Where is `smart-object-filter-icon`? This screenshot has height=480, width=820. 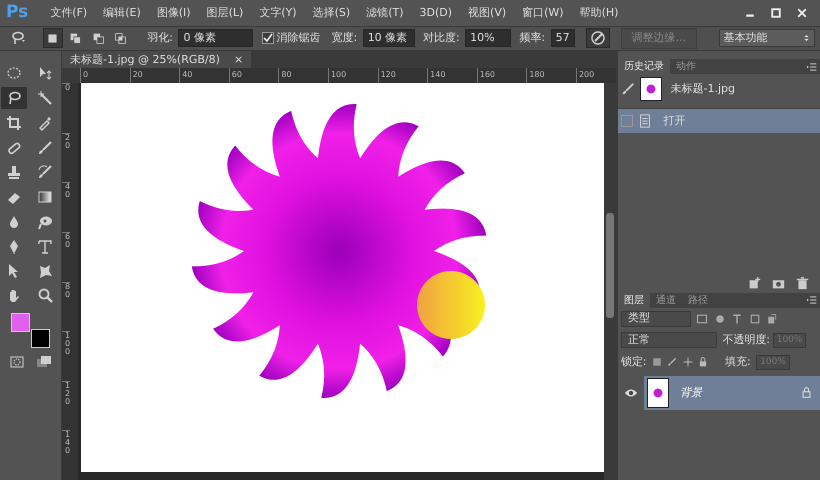 smart-object-filter-icon is located at coordinates (772, 318).